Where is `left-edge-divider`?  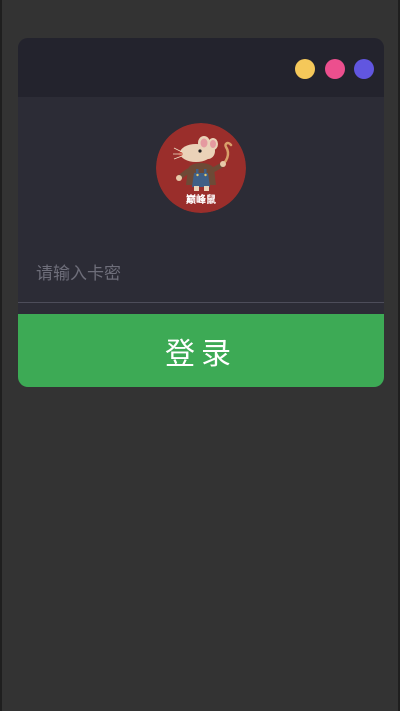 left-edge-divider is located at coordinates (1, 355).